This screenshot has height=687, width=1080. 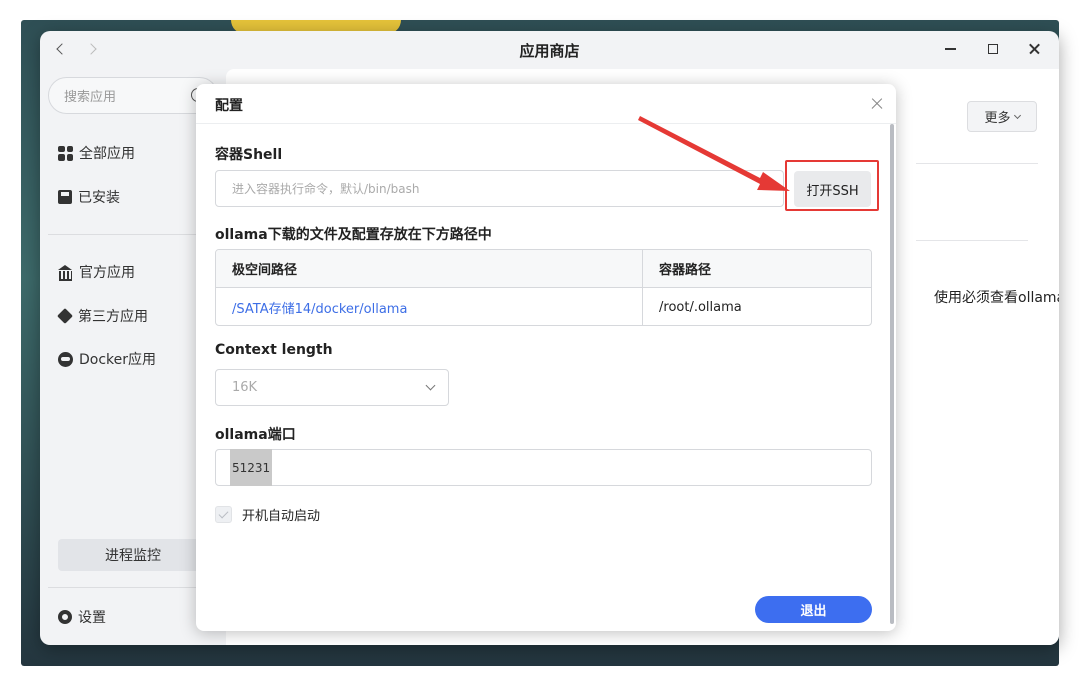 What do you see at coordinates (133, 95) in the screenshot?
I see `search-input: 搜索应用` at bounding box center [133, 95].